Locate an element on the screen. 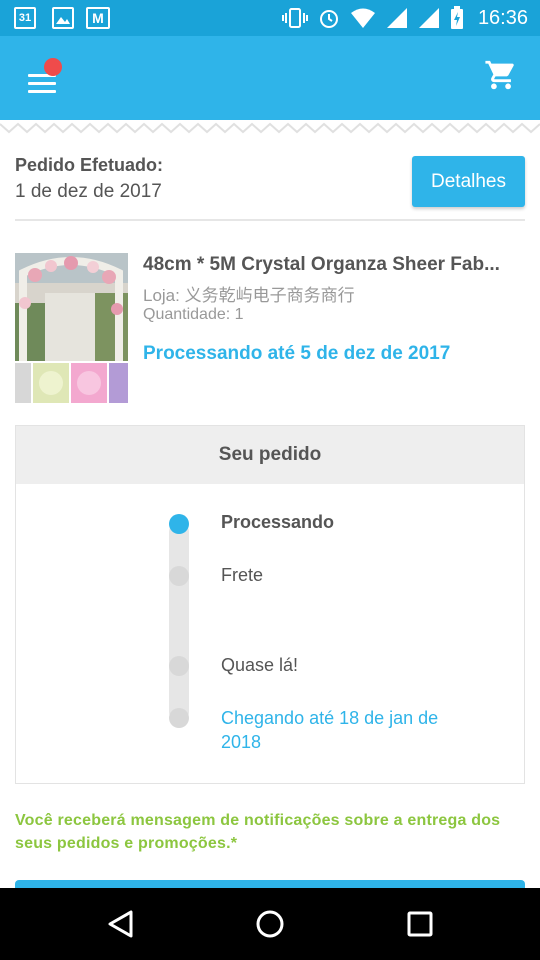  wifi-icon is located at coordinates (362, 18).